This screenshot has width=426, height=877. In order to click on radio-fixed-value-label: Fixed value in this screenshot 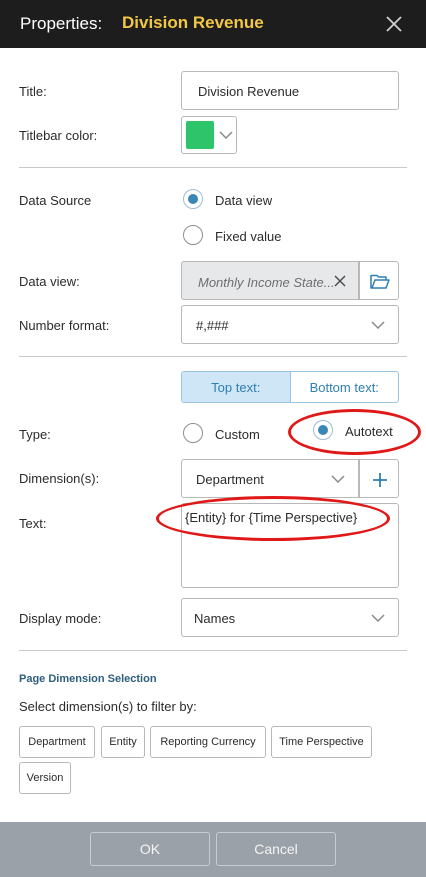, I will do `click(248, 236)`.